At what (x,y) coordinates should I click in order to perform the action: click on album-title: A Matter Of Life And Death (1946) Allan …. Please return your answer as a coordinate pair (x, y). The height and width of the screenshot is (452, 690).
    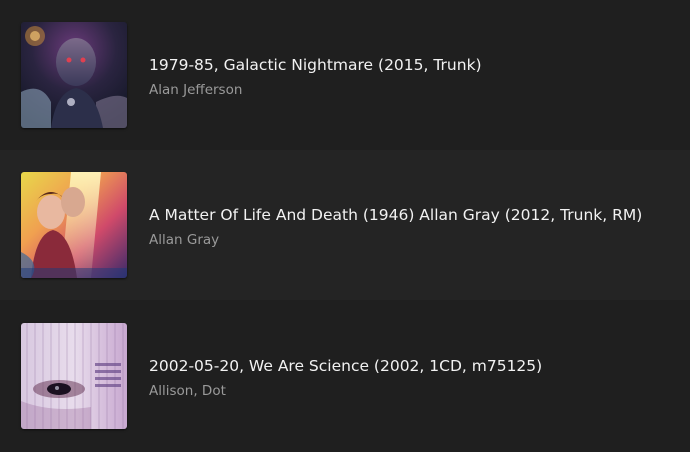
    Looking at the image, I should click on (414, 215).